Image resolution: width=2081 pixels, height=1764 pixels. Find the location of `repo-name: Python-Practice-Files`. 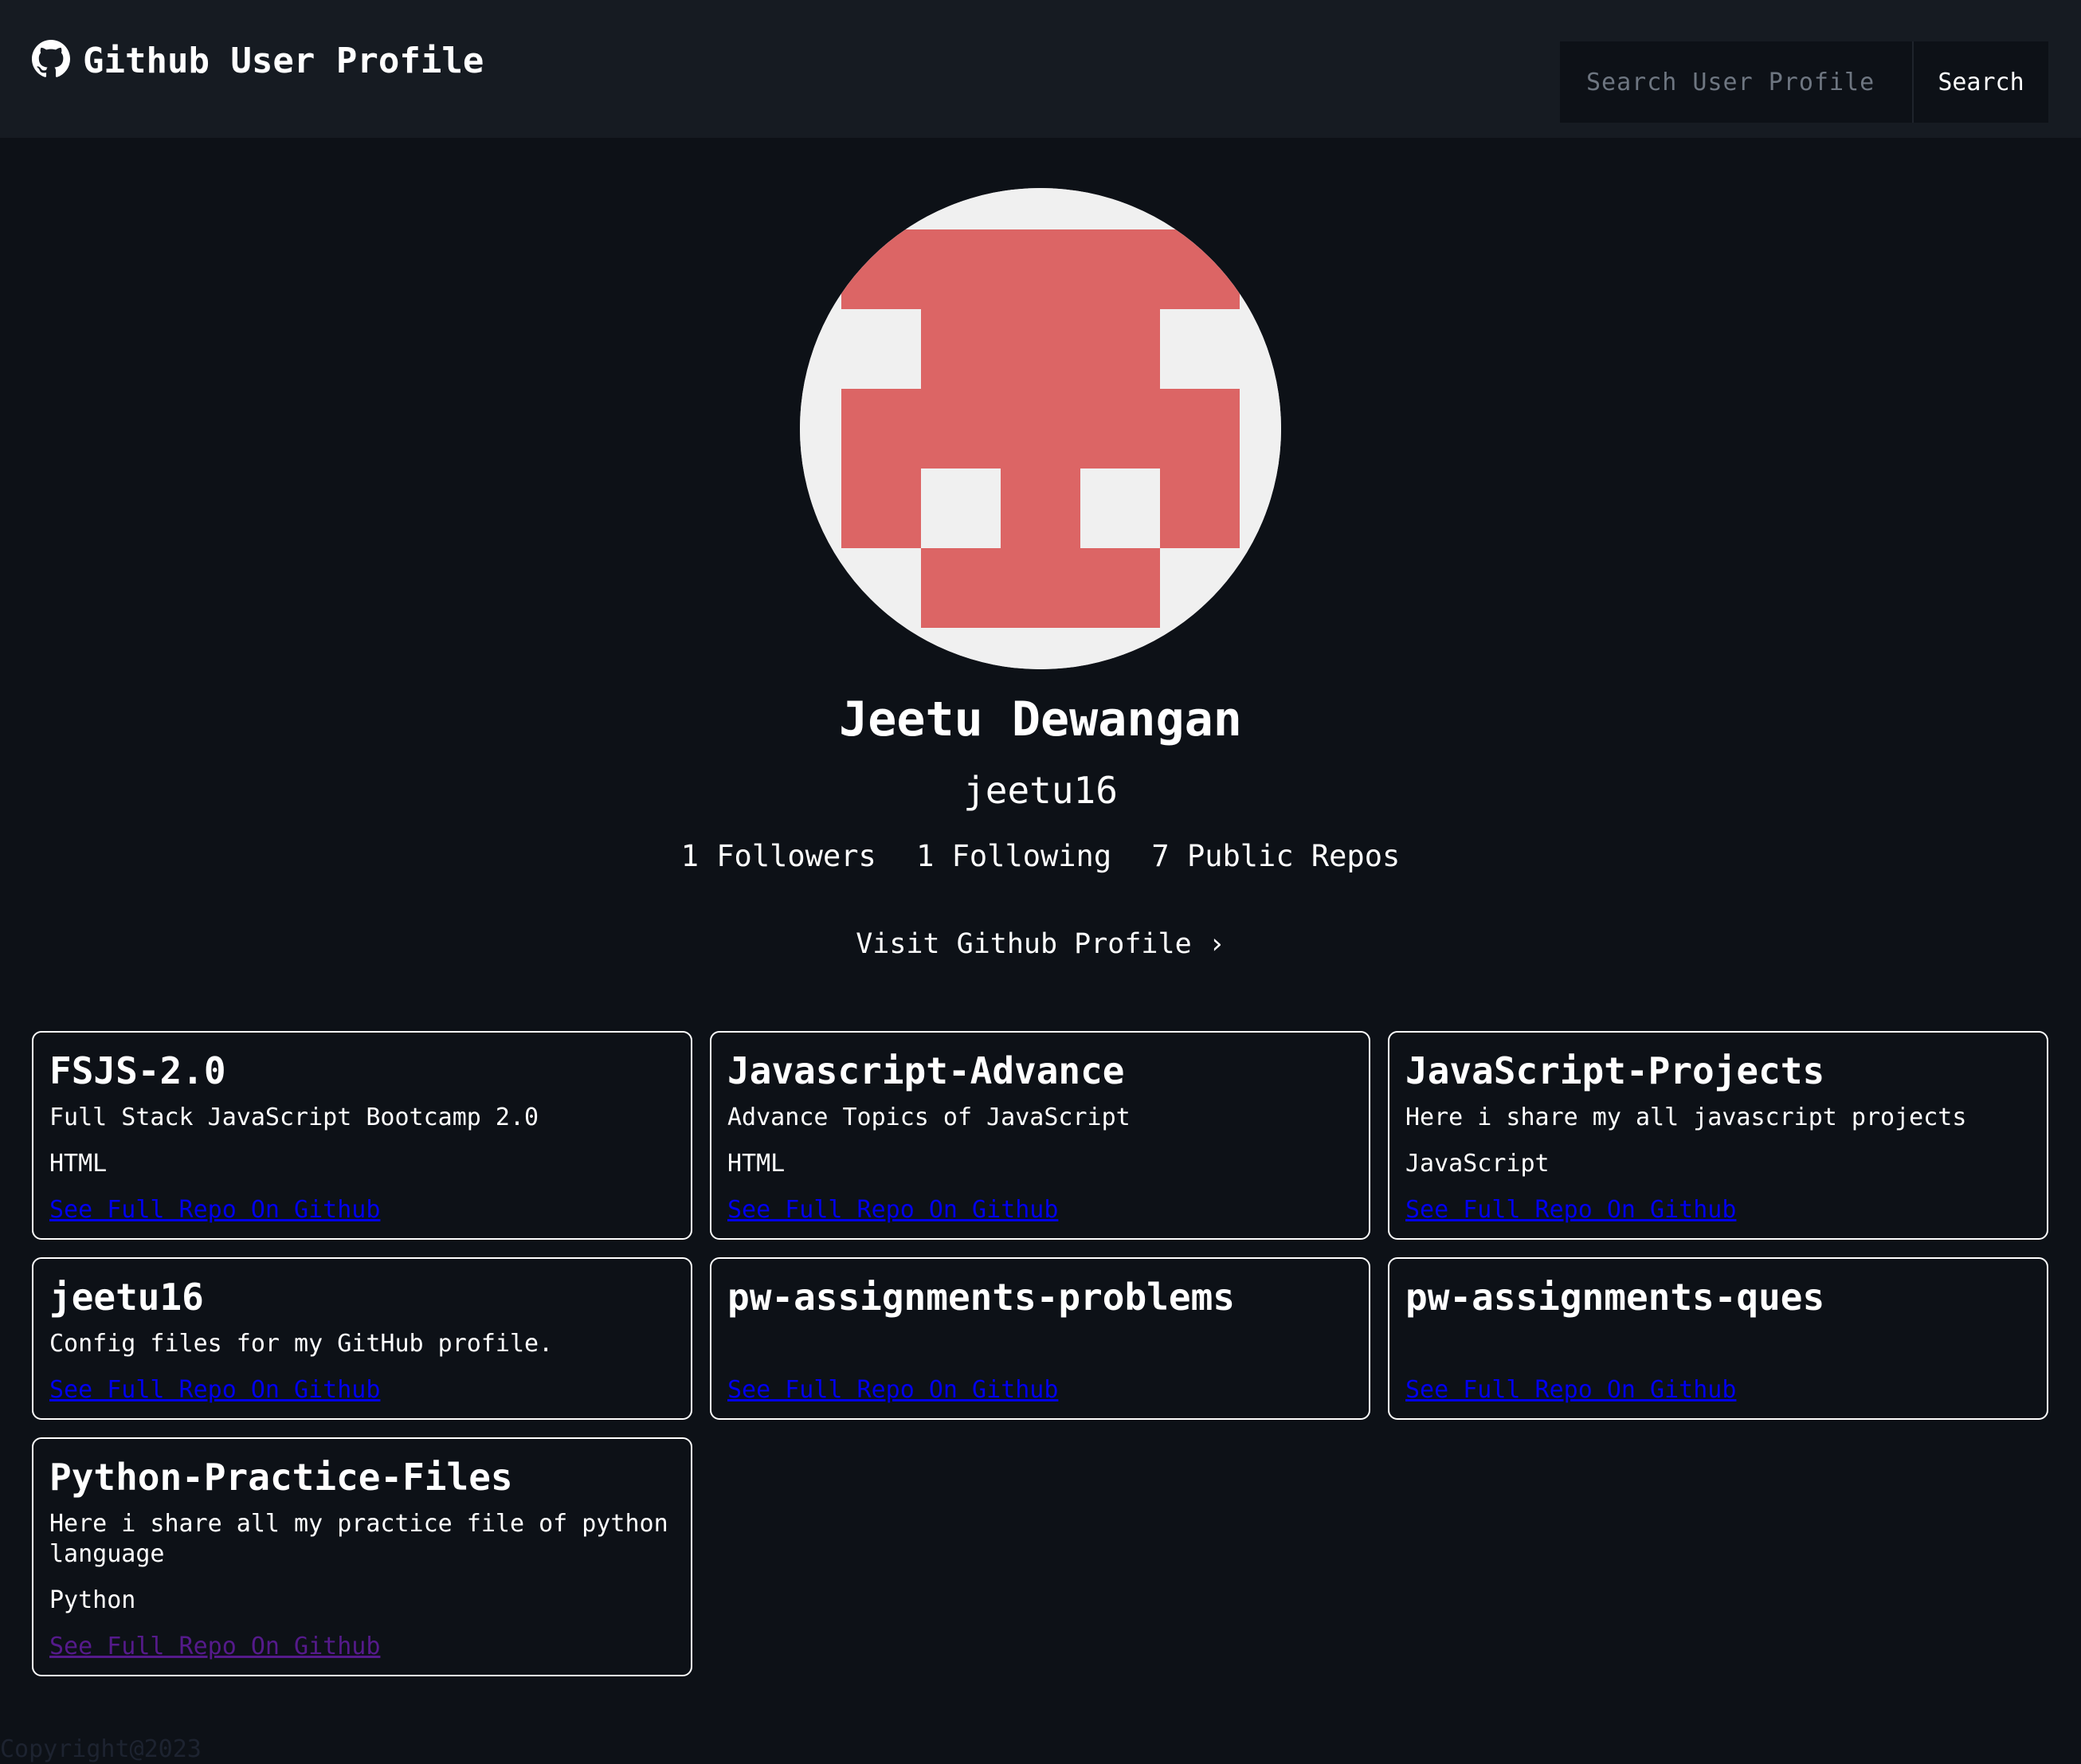

repo-name: Python-Practice-Files is located at coordinates (281, 1477).